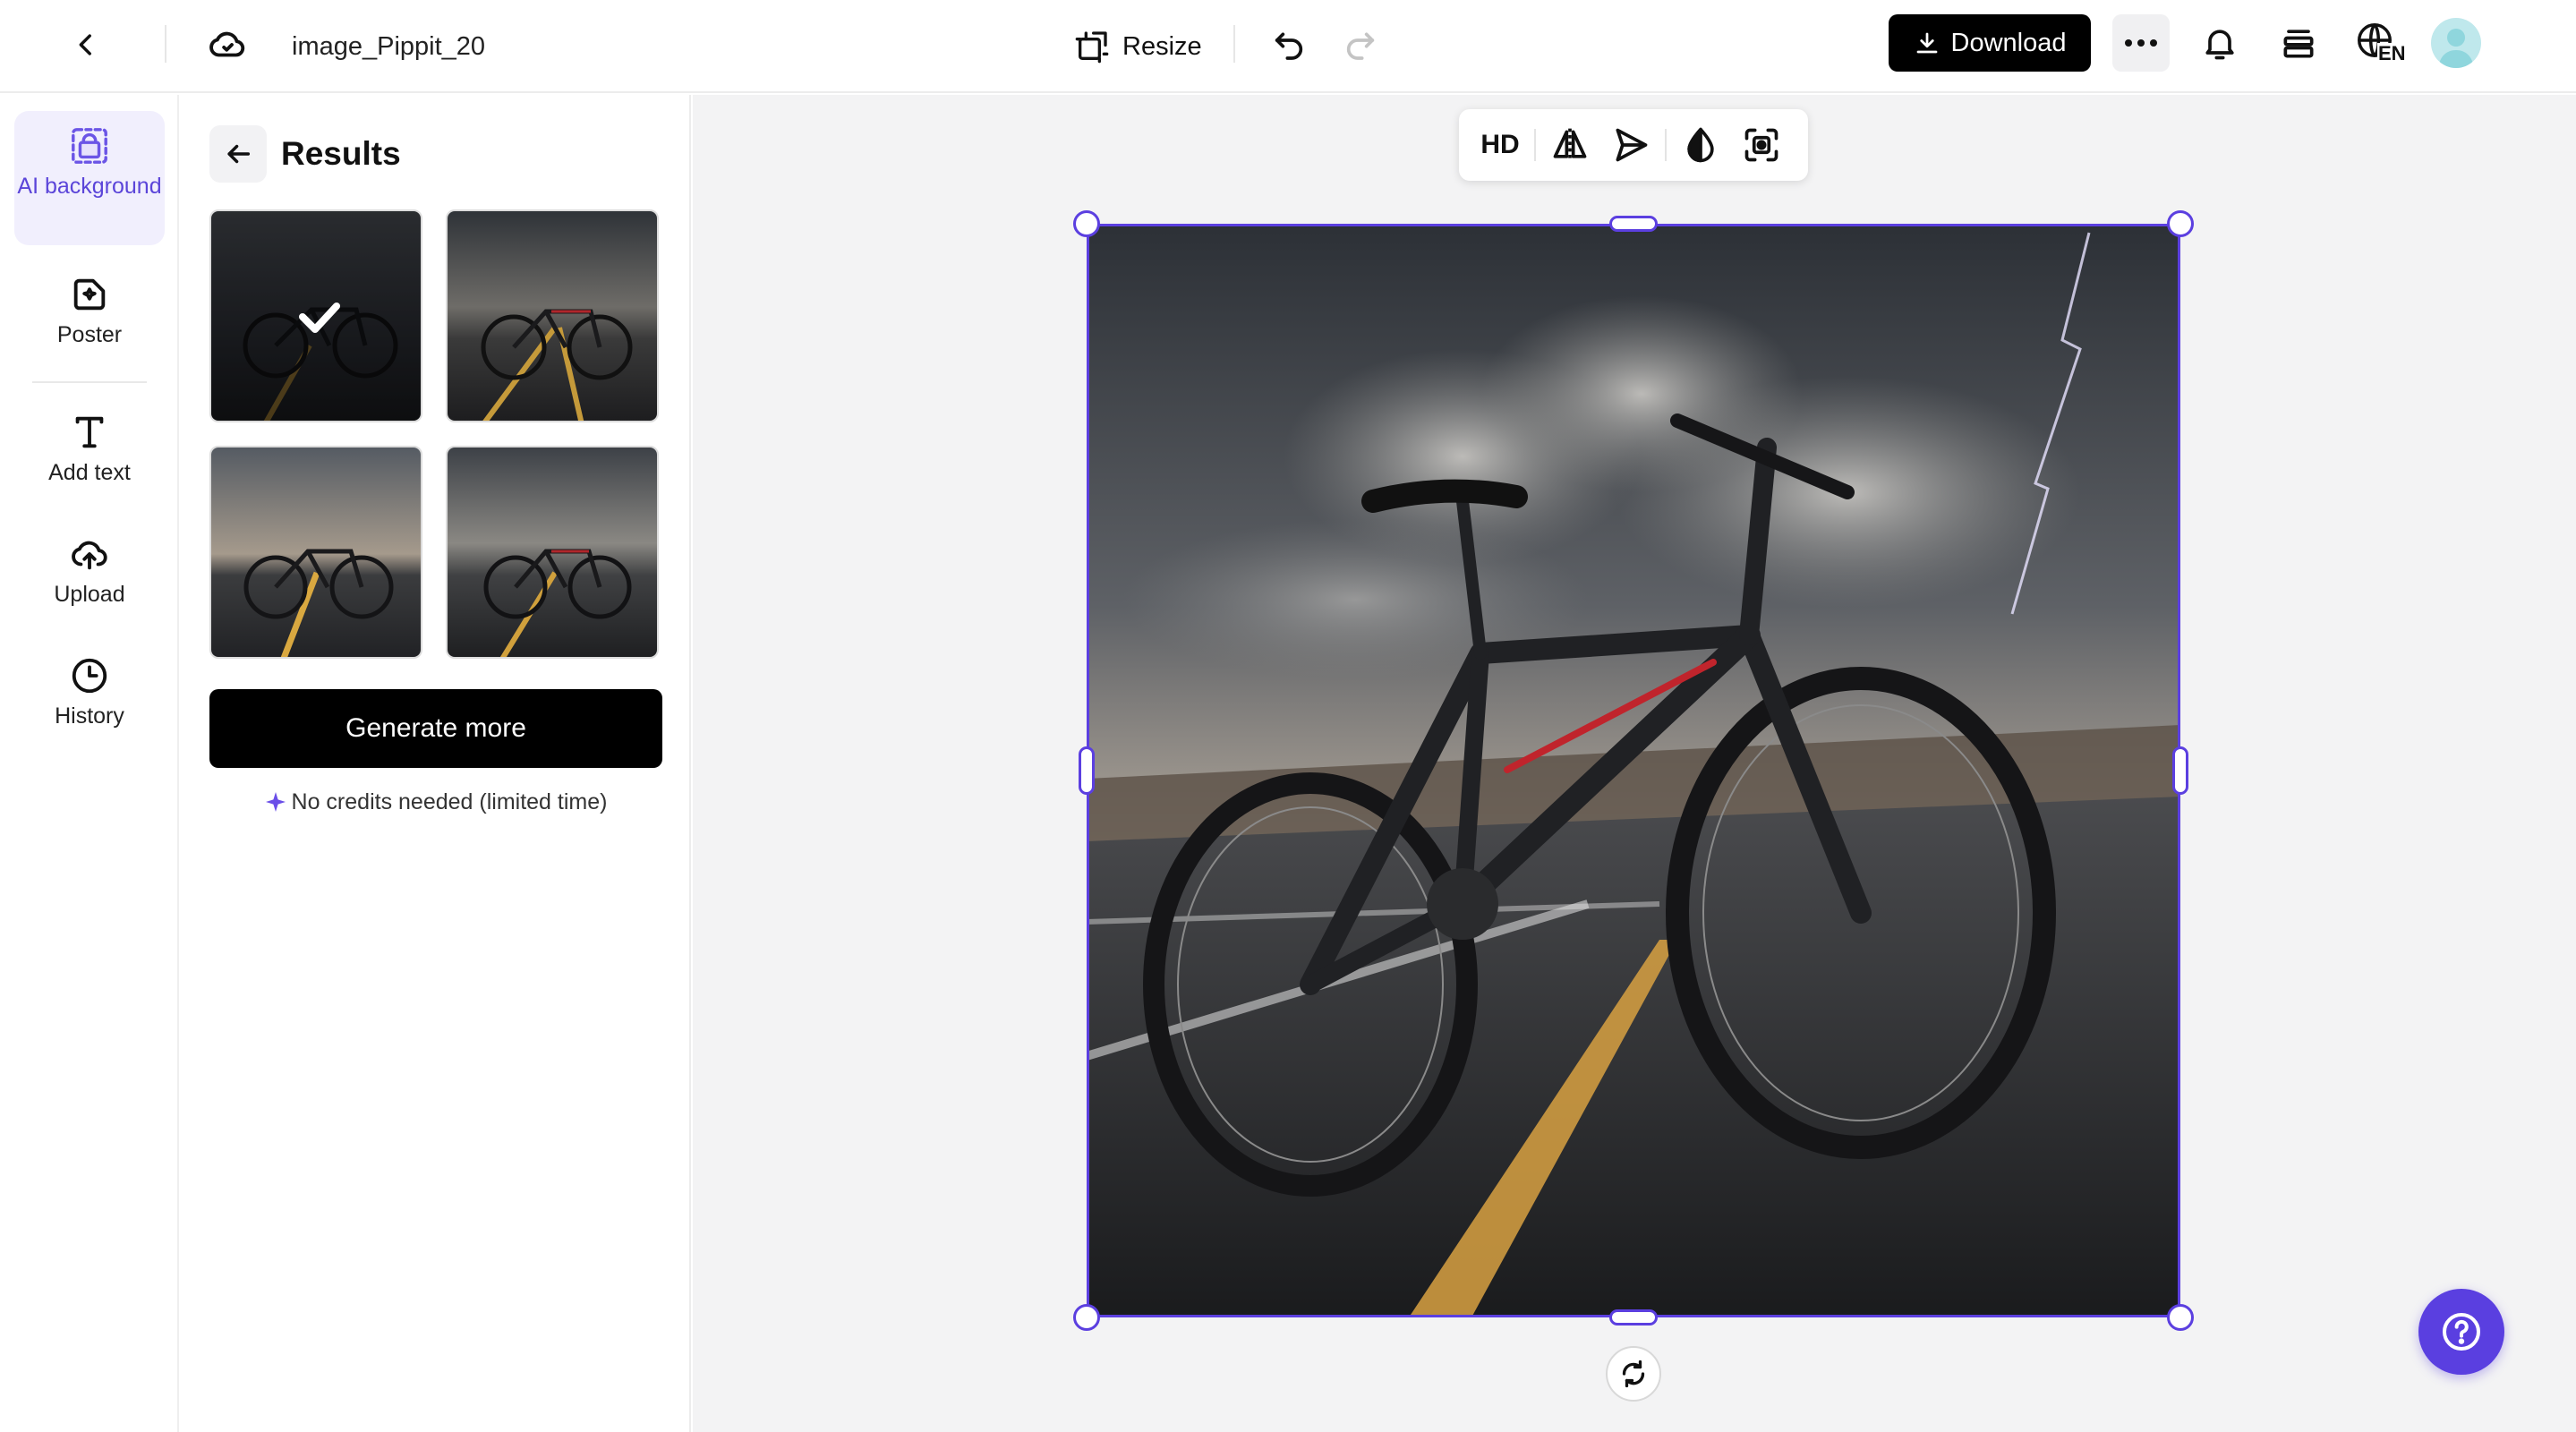 Image resolution: width=2576 pixels, height=1432 pixels. Describe the element at coordinates (2456, 43) in the screenshot. I see `avatar` at that location.